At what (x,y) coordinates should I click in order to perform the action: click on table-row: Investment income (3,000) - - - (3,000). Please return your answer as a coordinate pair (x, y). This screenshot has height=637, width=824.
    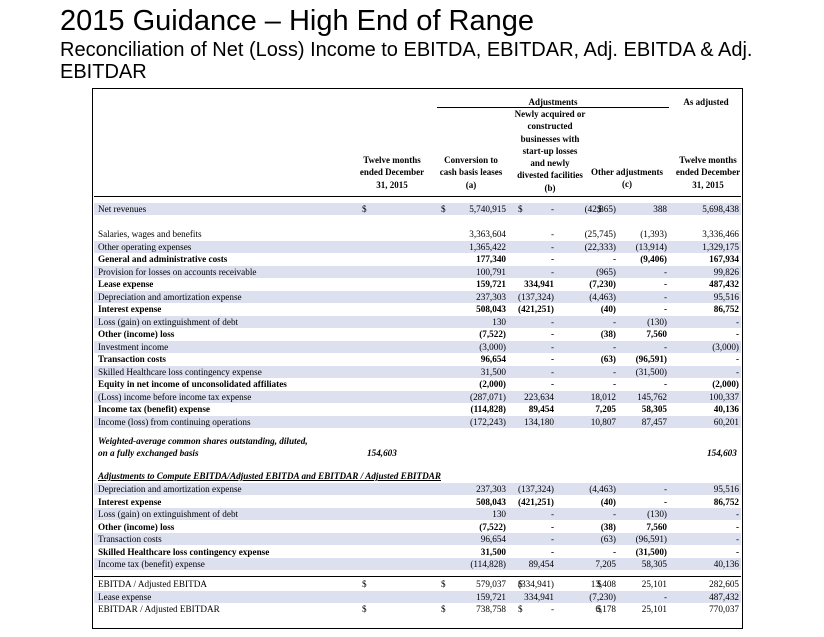
    Looking at the image, I should click on (417, 346).